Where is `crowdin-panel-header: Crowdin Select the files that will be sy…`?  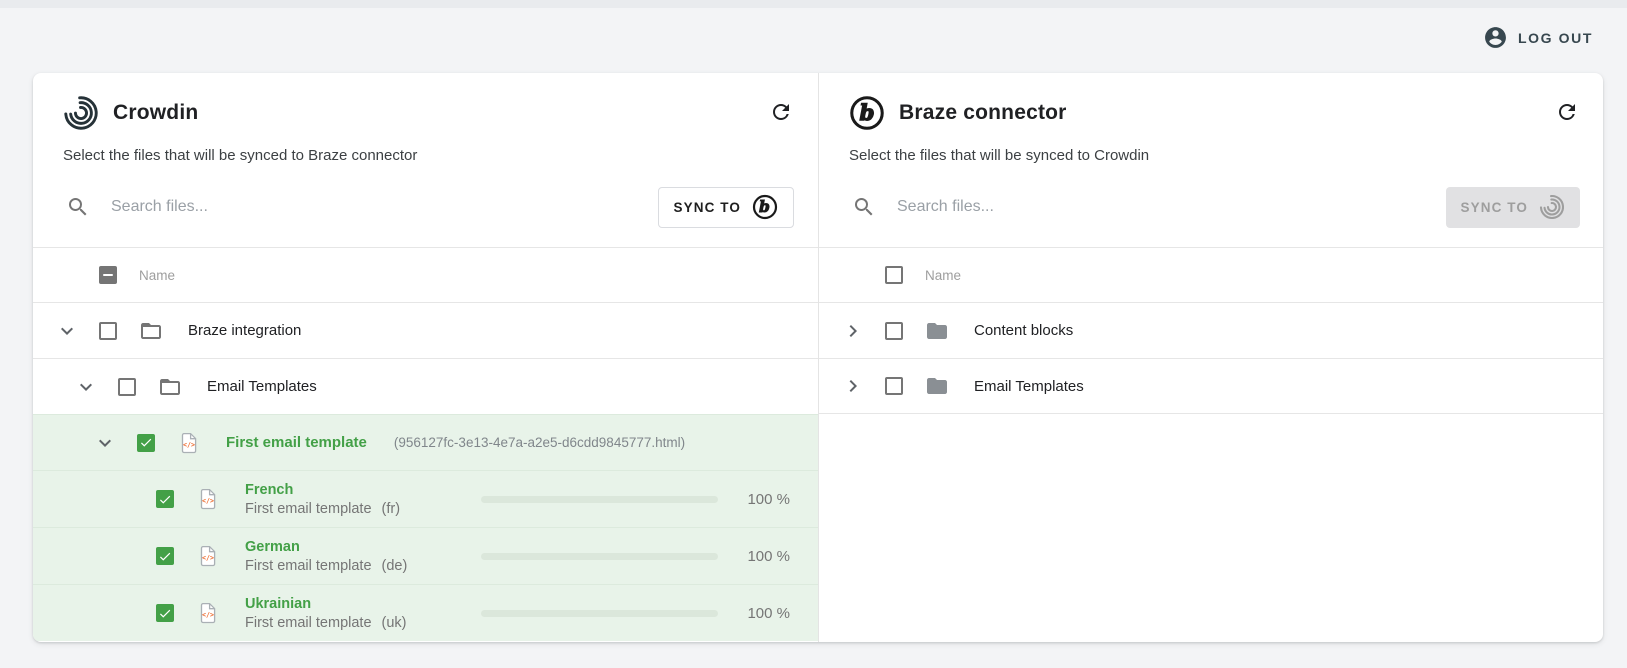 crowdin-panel-header: Crowdin Select the files that will be sy… is located at coordinates (425, 160).